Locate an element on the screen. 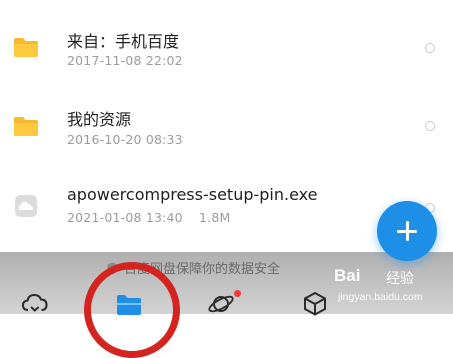 Image resolution: width=453 pixels, height=358 pixels. watermark-logo: Bai is located at coordinates (347, 275).